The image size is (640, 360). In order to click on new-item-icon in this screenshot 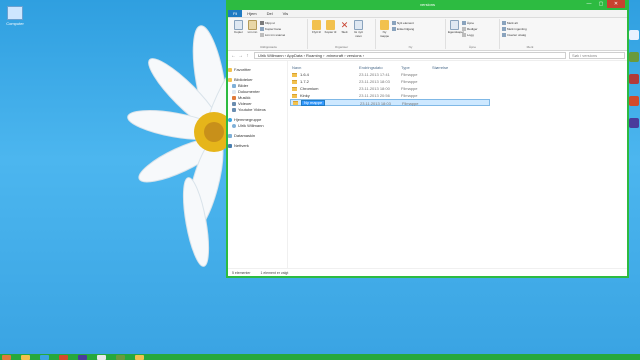, I will do `click(394, 23)`.